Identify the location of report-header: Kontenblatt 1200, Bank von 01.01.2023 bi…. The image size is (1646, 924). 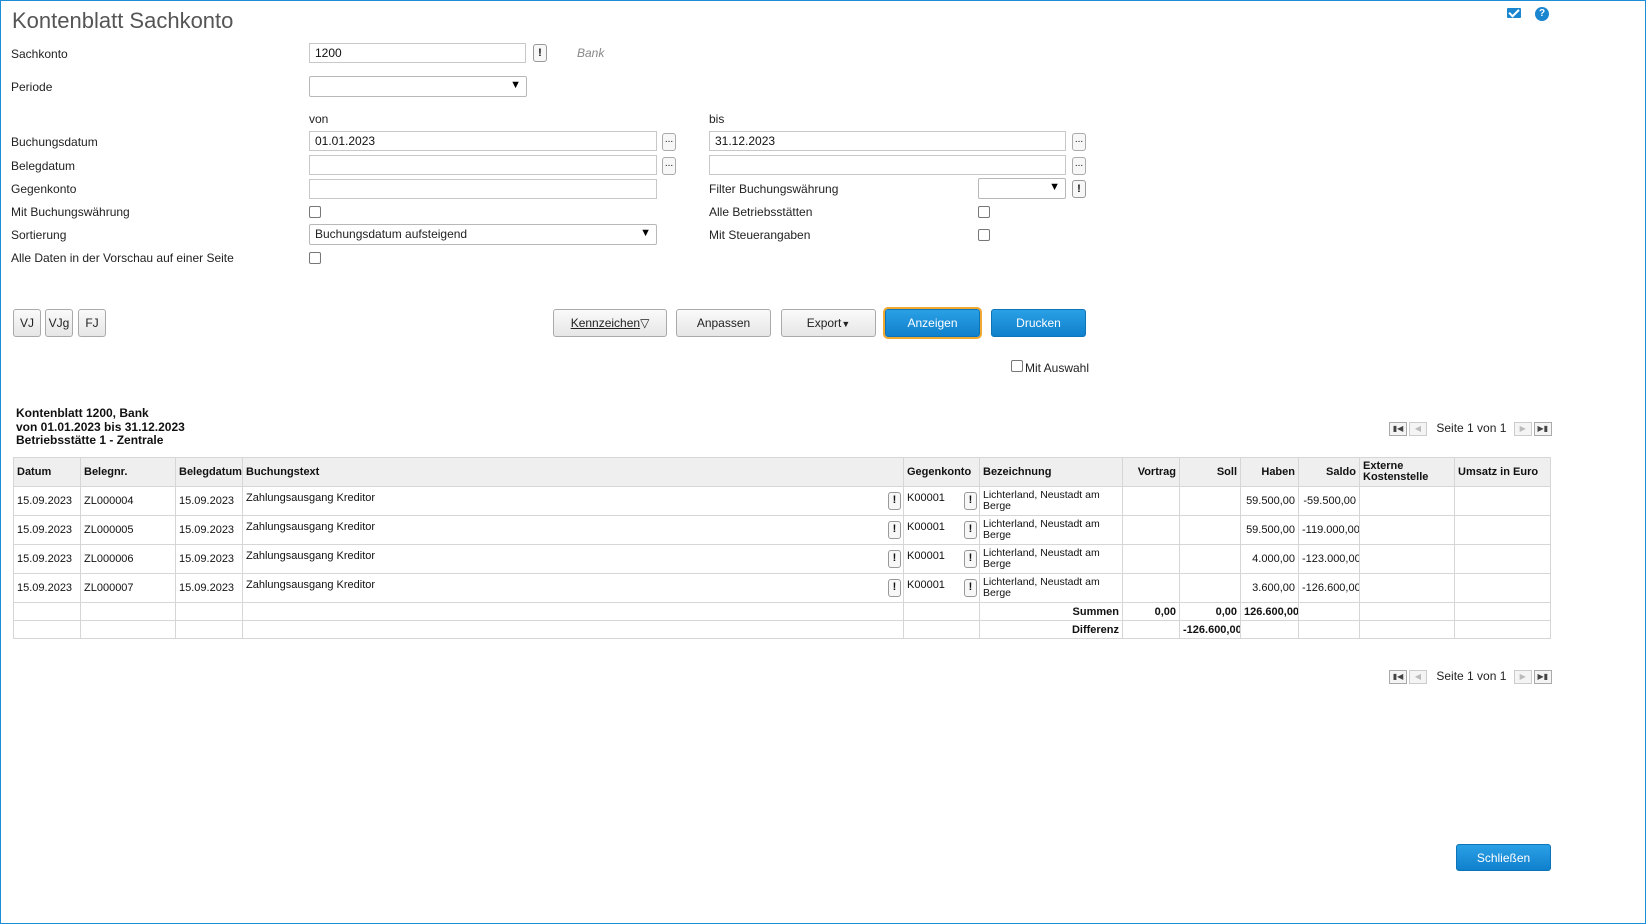
(100, 427).